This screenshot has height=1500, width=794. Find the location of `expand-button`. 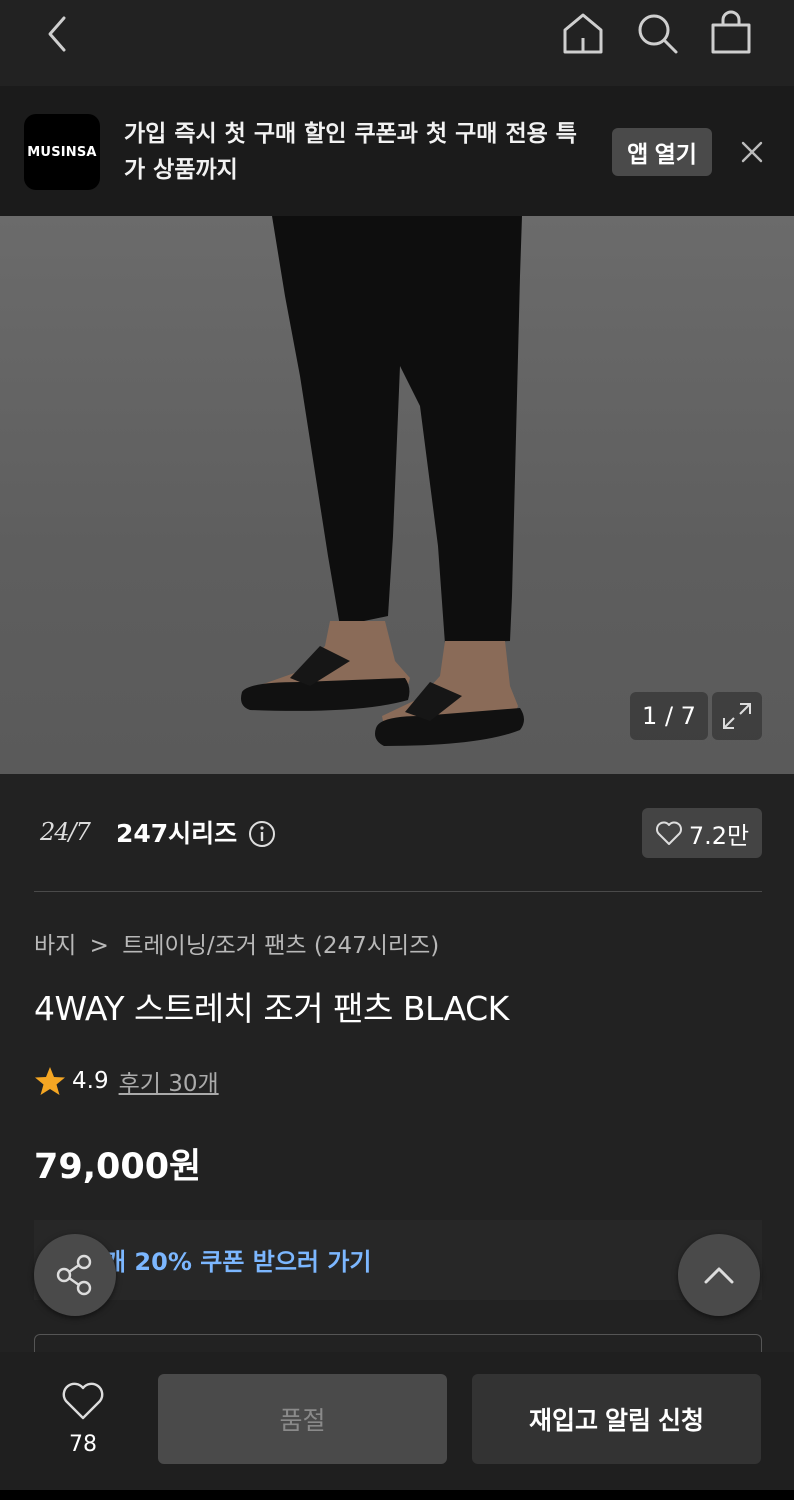

expand-button is located at coordinates (737, 716).